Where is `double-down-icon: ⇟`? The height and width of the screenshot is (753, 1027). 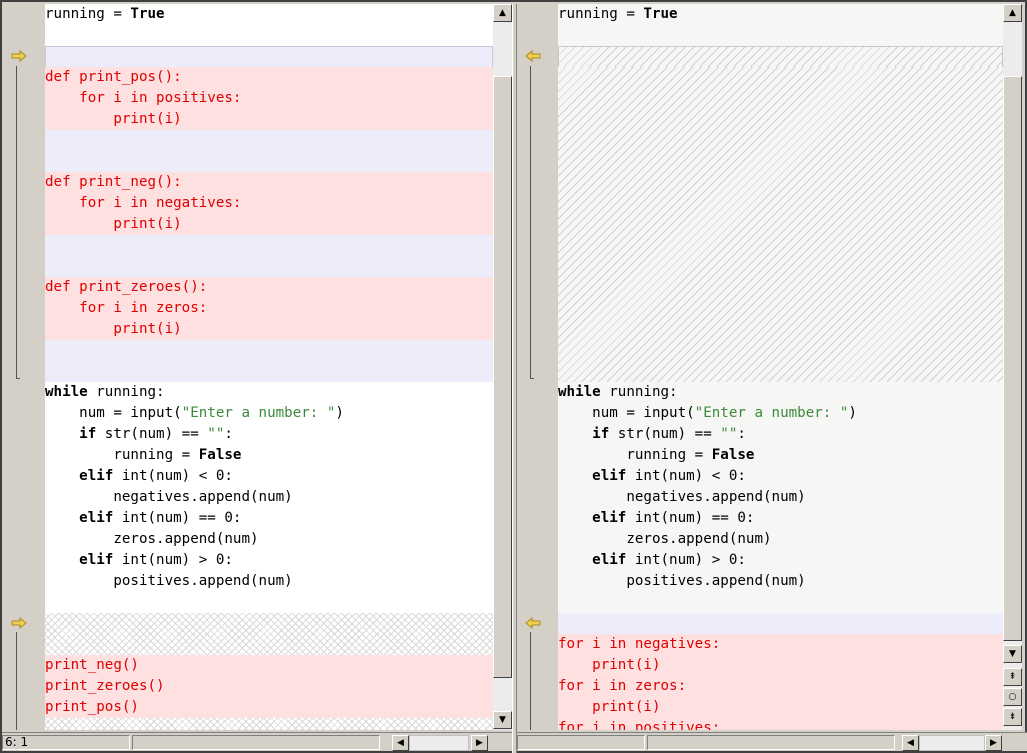 double-down-icon: ⇟ is located at coordinates (1012, 717).